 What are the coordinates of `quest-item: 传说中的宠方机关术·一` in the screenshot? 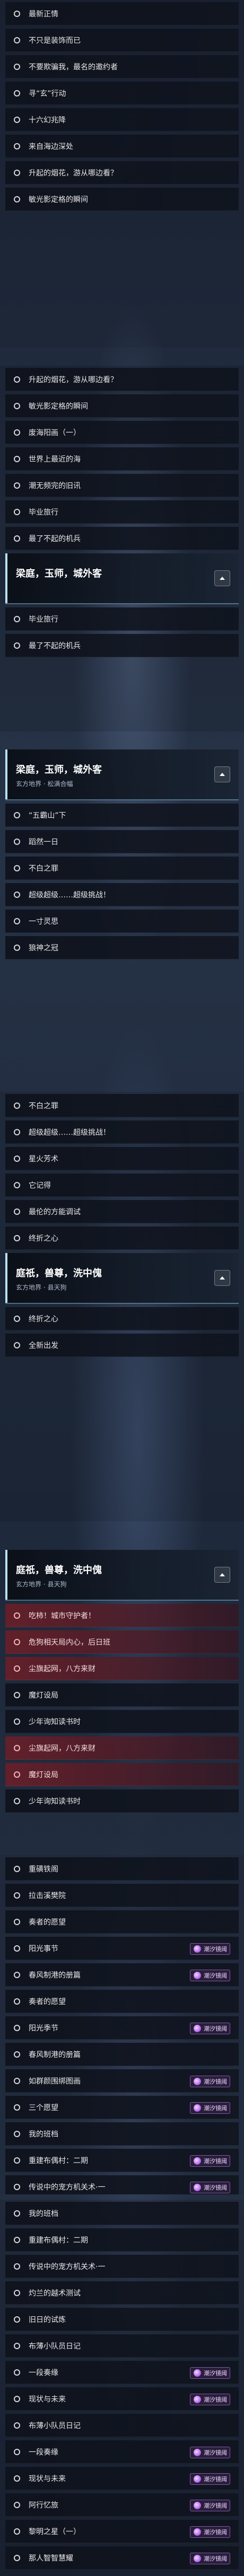 It's located at (122, 2266).